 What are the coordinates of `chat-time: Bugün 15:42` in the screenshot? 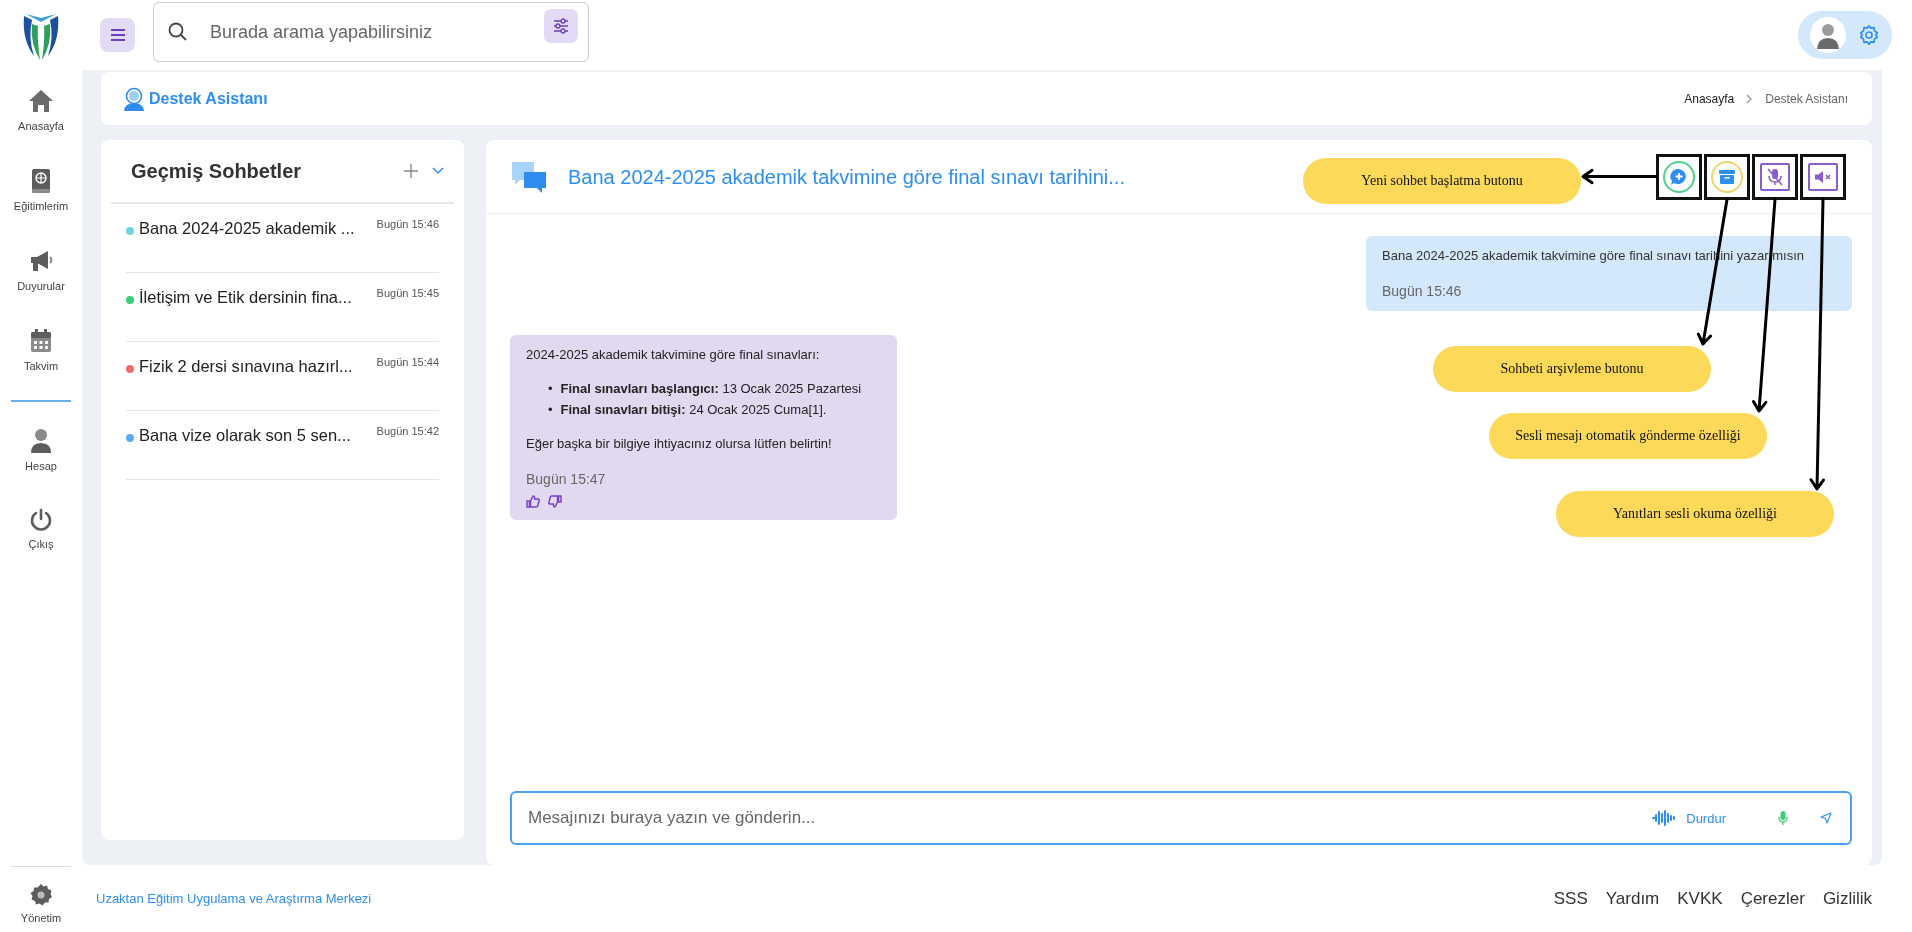 It's located at (407, 431).